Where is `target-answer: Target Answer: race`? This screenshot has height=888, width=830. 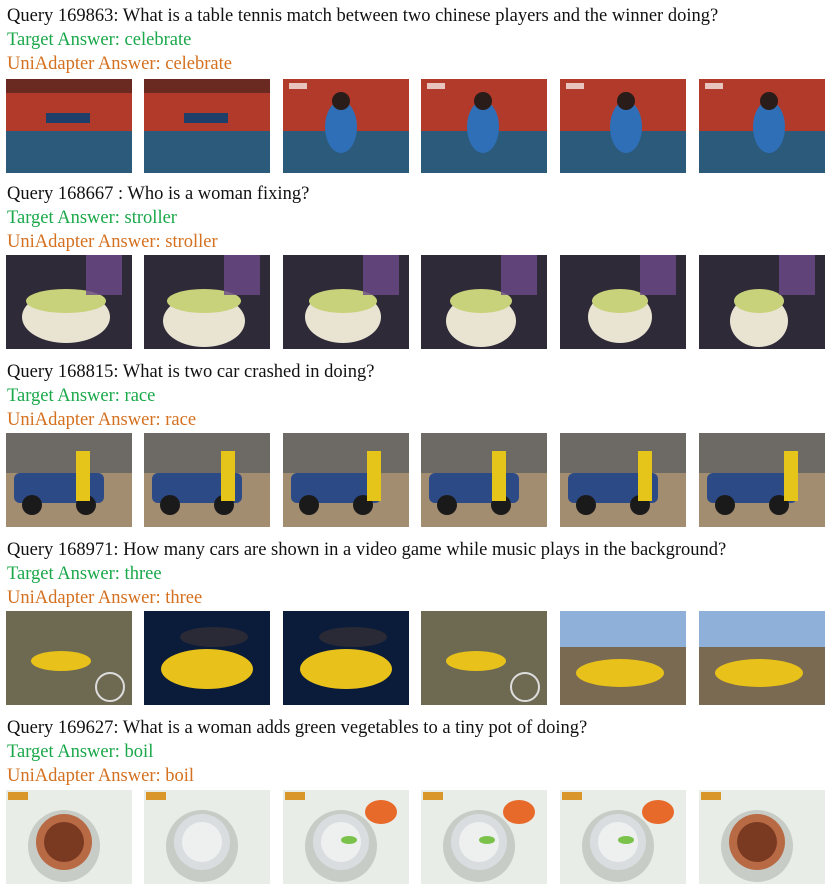 target-answer: Target Answer: race is located at coordinates (81, 396).